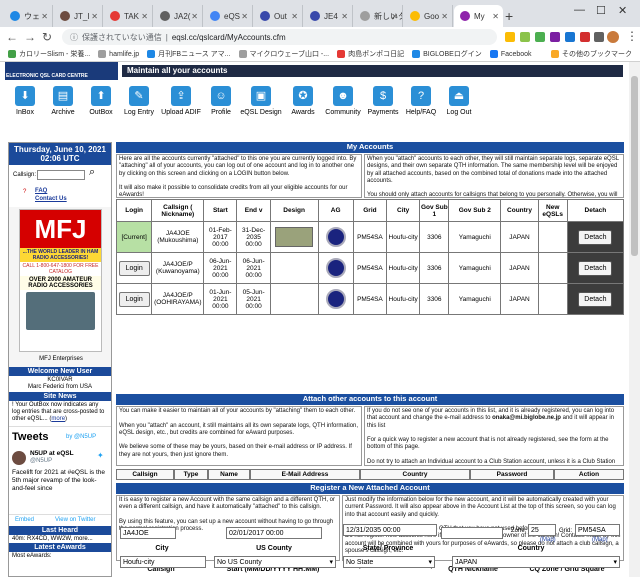 This screenshot has width=640, height=577. What do you see at coordinates (600, 540) in the screenshot?
I see `grid-map-link: (Map)` at bounding box center [600, 540].